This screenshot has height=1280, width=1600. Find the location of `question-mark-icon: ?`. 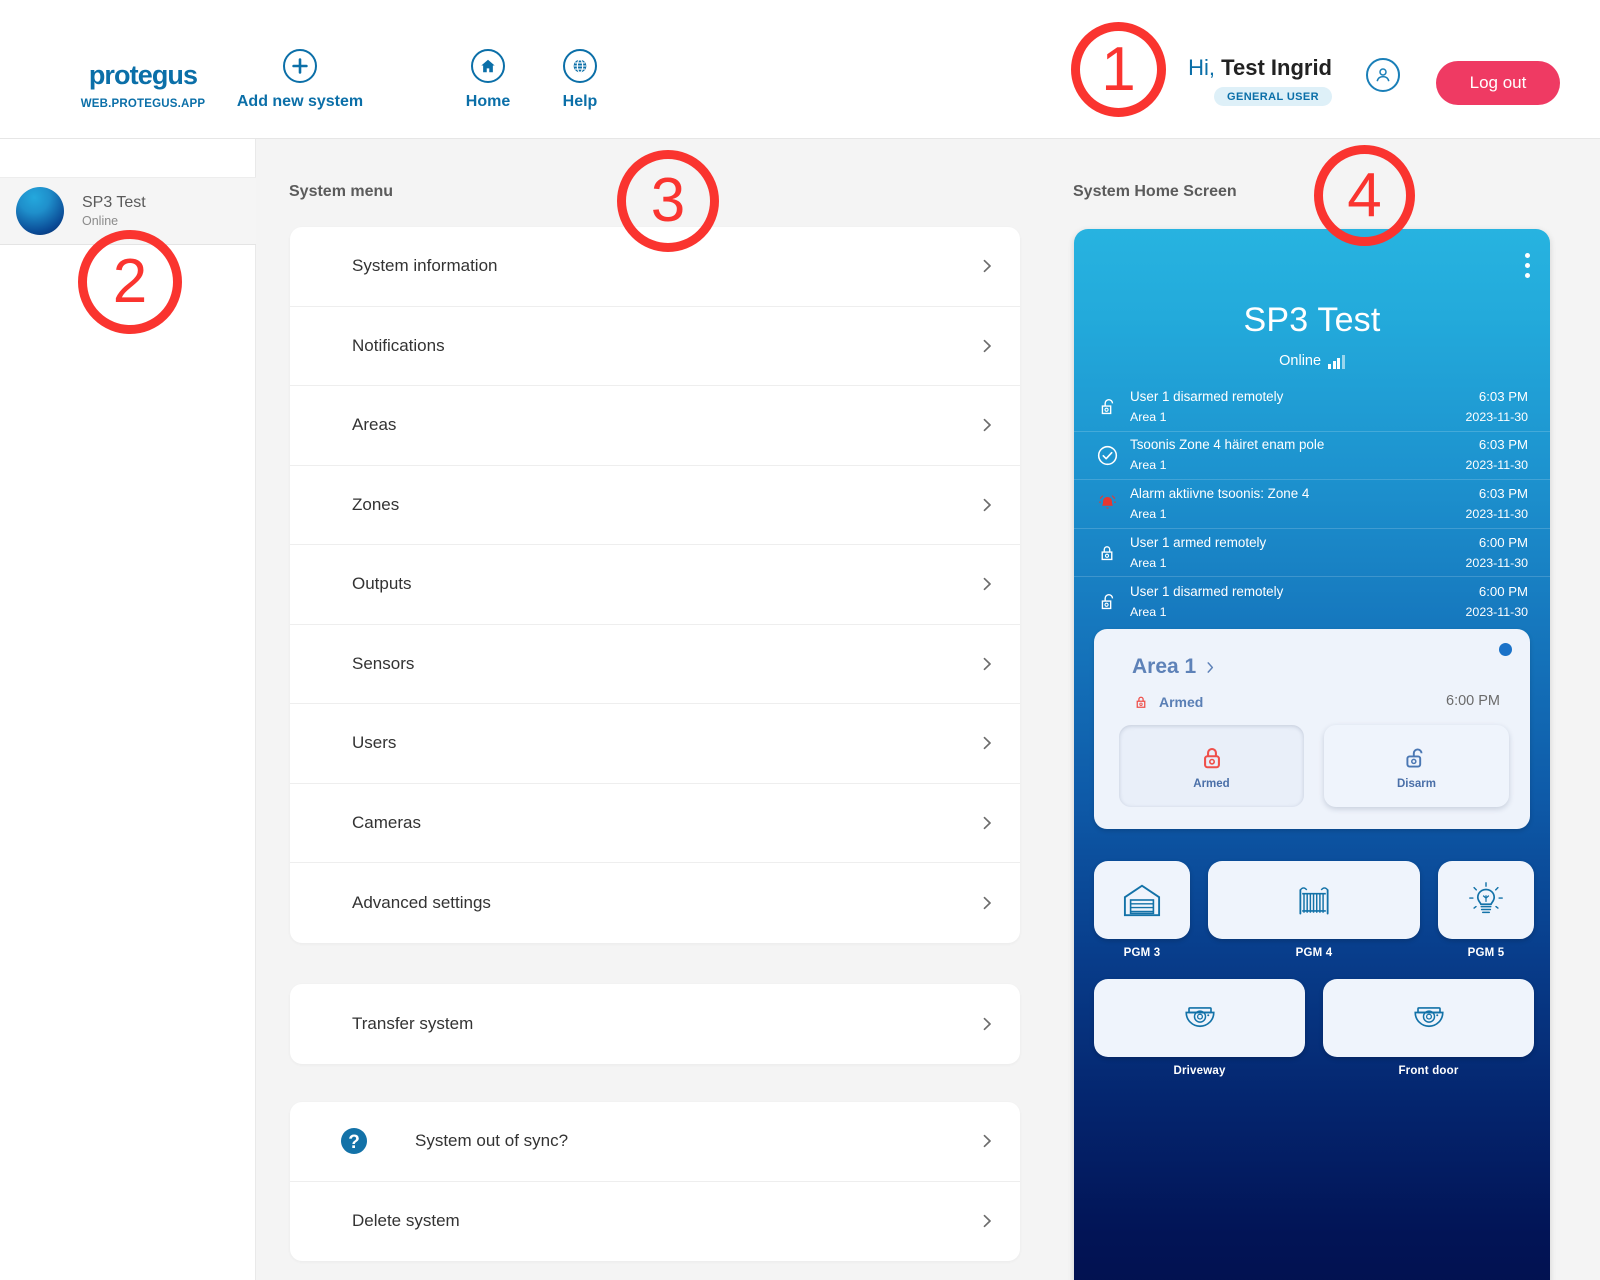

question-mark-icon: ? is located at coordinates (354, 1141).